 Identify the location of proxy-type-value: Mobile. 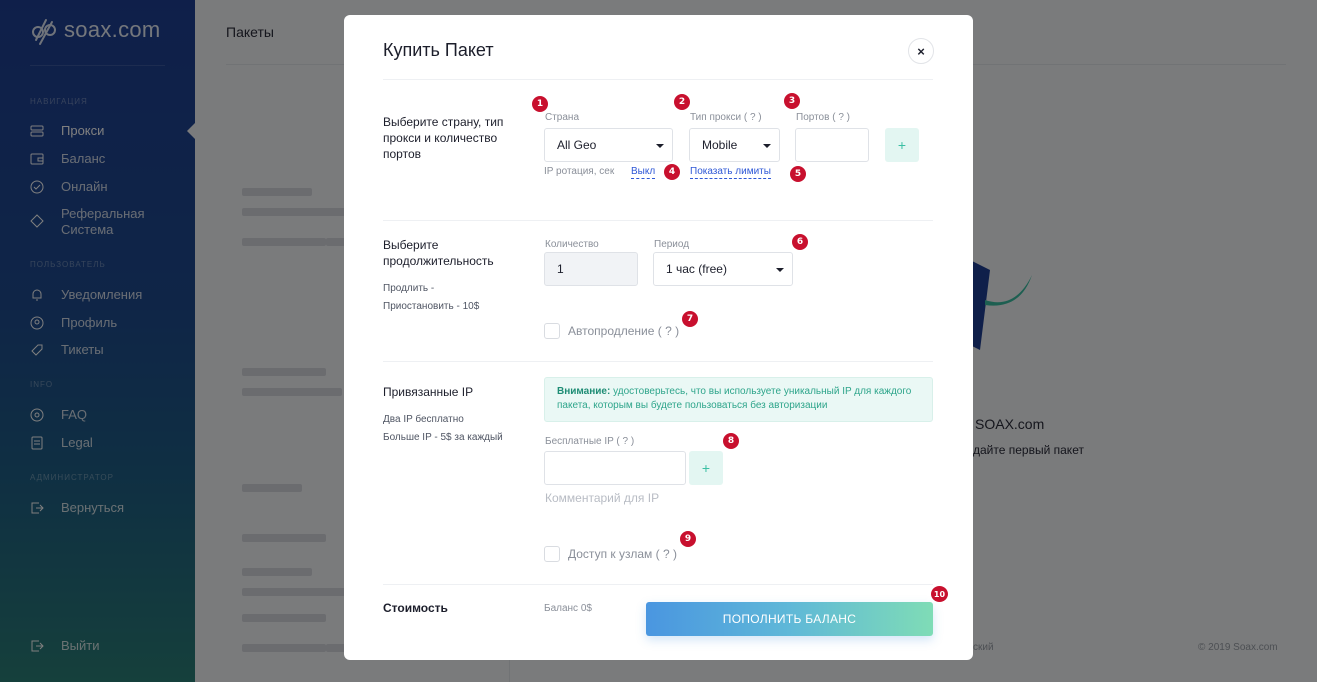
(720, 145).